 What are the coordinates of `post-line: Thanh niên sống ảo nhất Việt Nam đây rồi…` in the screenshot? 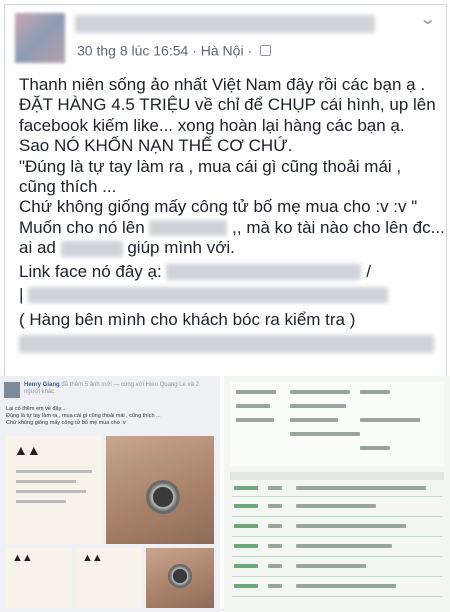 It's located at (222, 84).